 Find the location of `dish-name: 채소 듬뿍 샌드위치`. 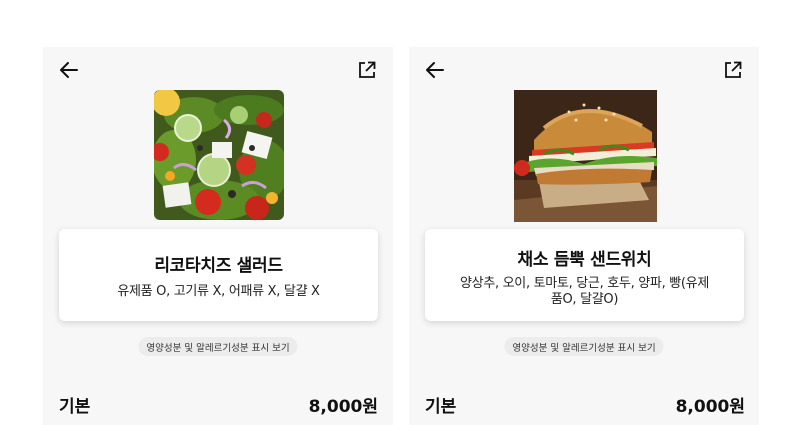

dish-name: 채소 듬뿍 샌드위치 is located at coordinates (584, 260).